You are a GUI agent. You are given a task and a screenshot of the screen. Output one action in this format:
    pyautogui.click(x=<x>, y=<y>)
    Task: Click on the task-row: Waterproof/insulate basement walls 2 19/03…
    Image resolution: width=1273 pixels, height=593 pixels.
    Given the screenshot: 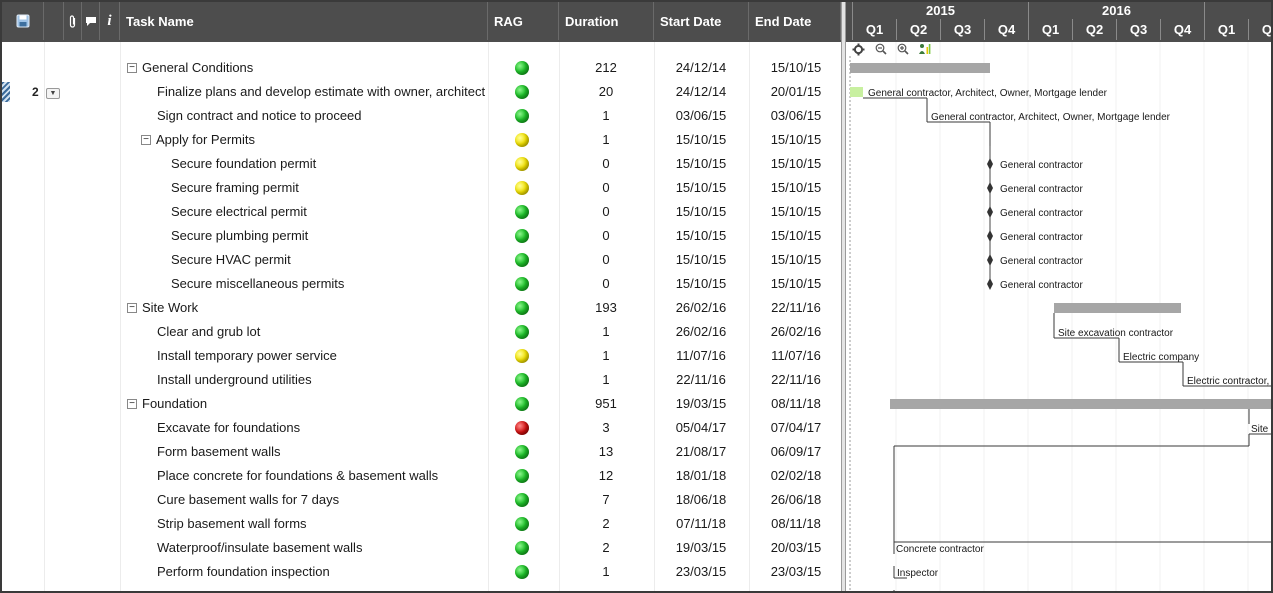 What is the action you would take?
    pyautogui.click(x=421, y=548)
    